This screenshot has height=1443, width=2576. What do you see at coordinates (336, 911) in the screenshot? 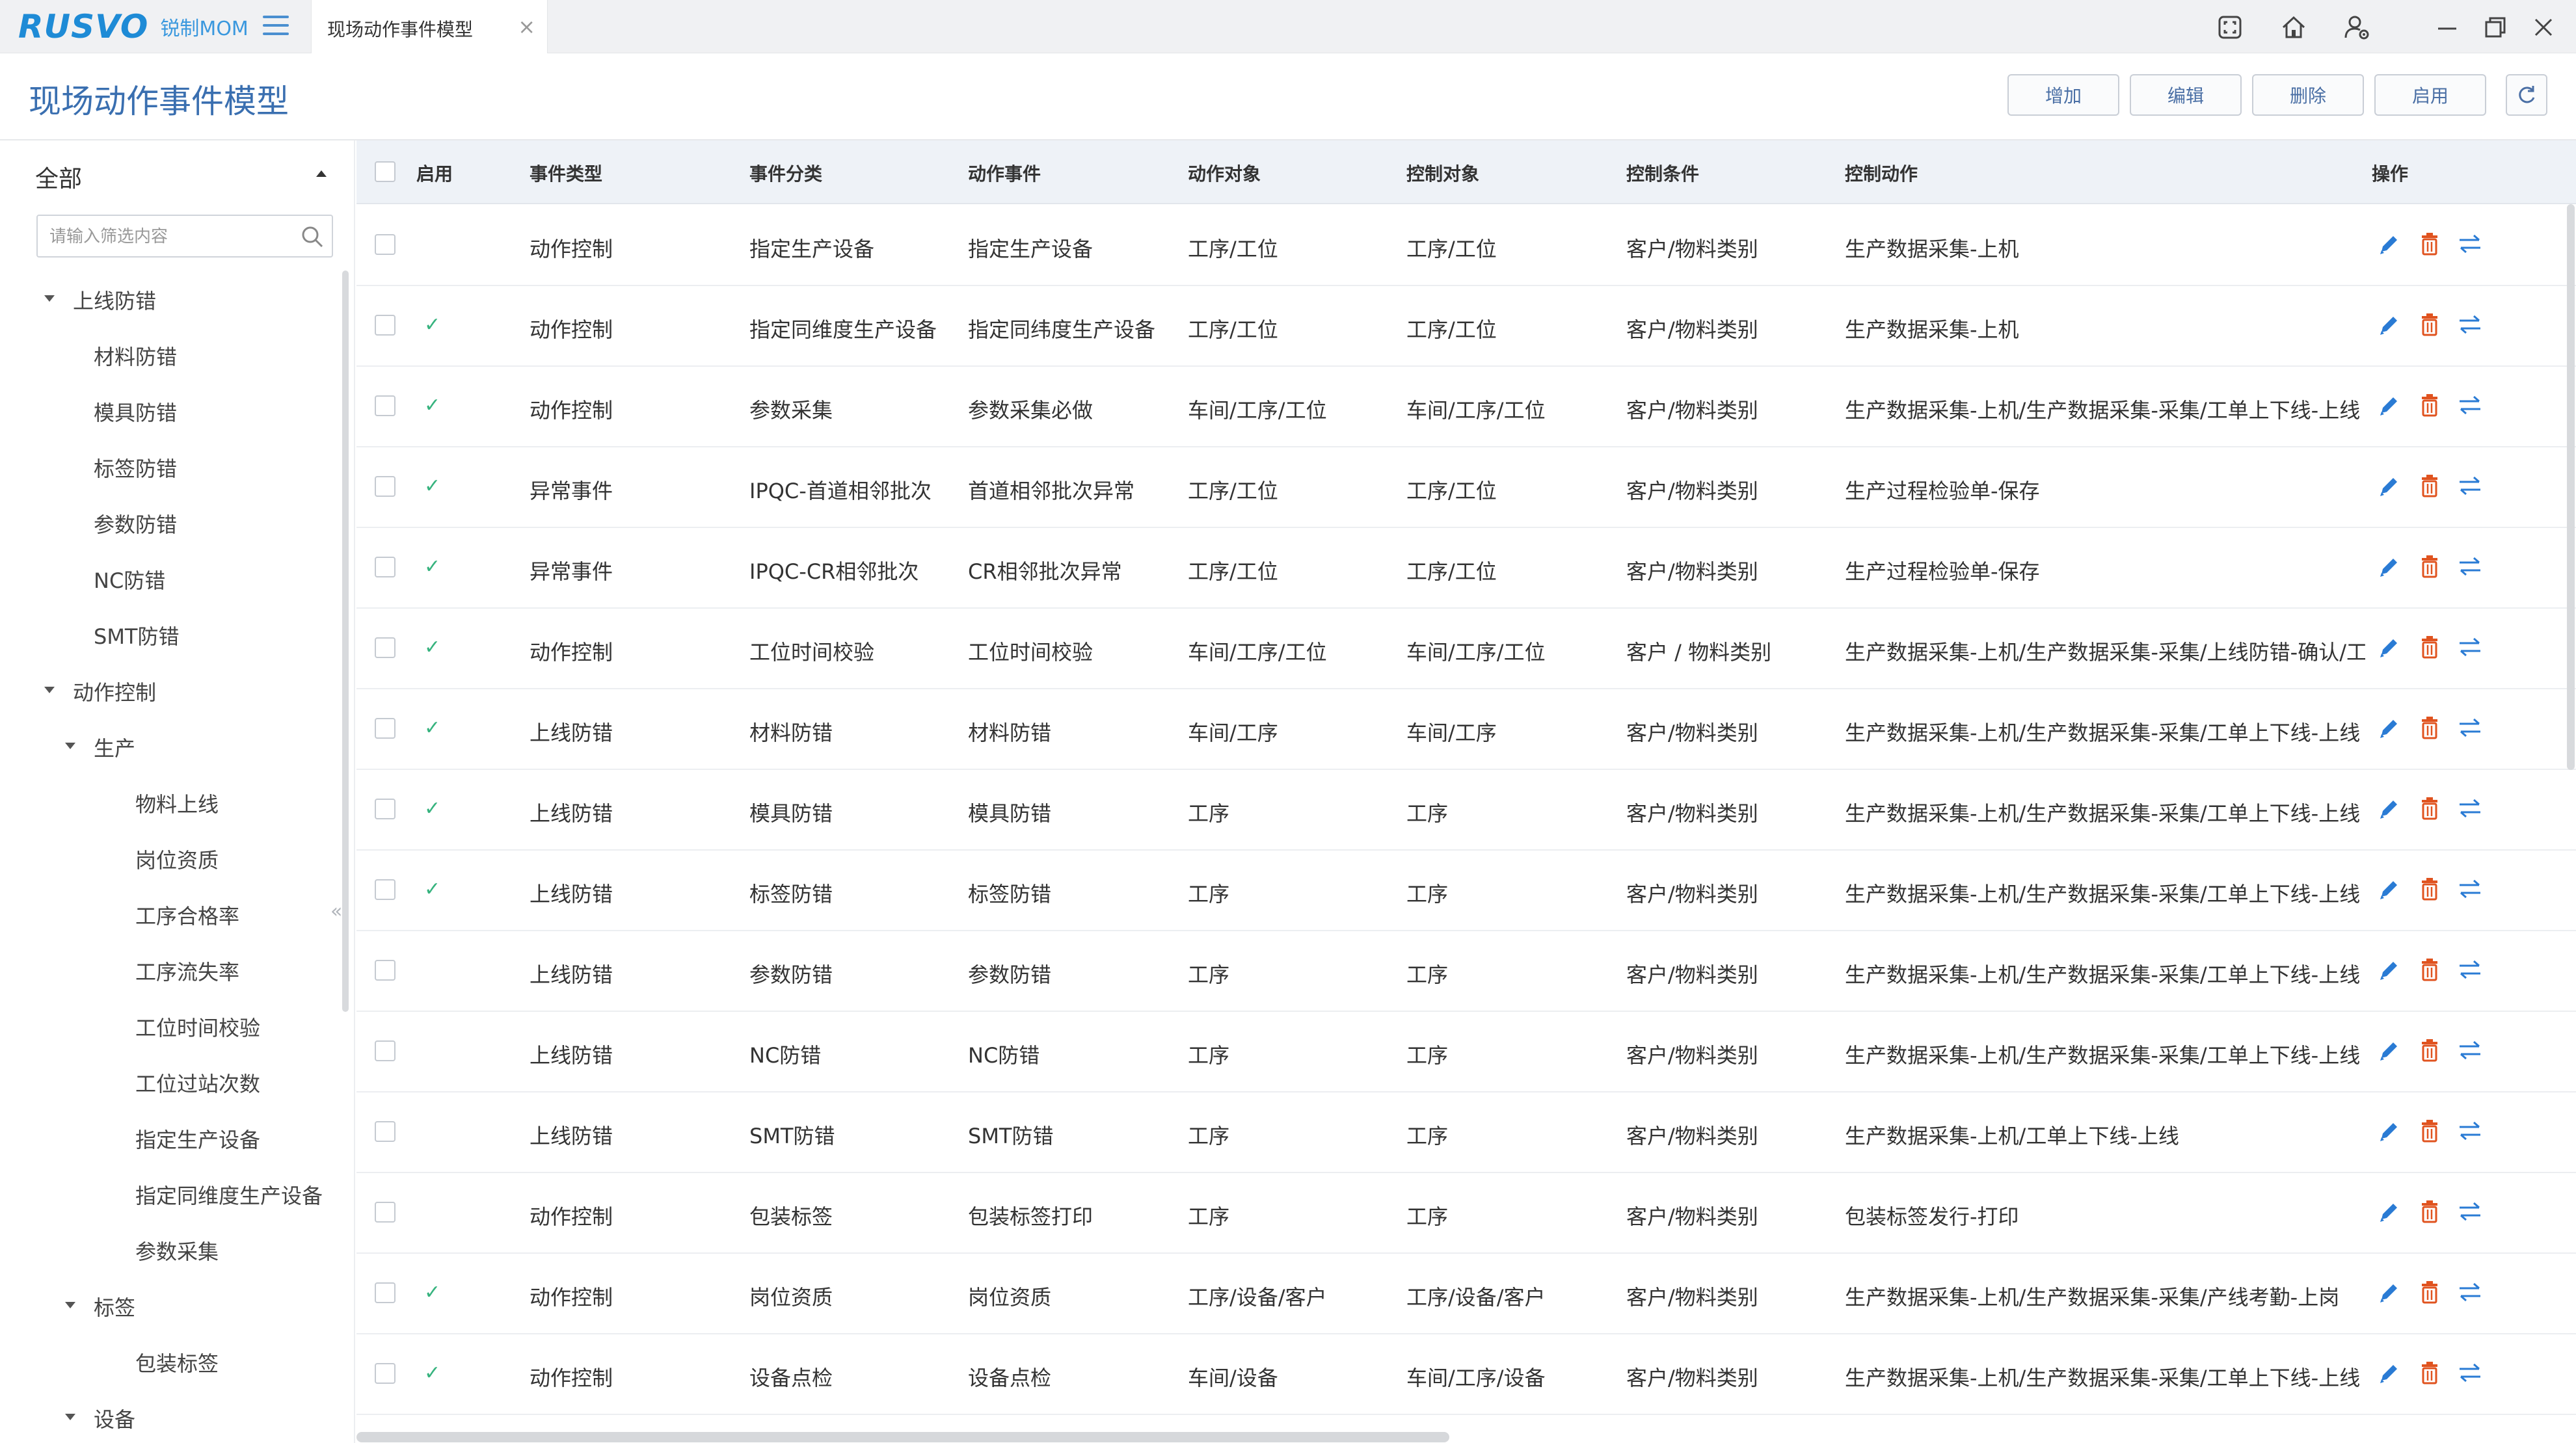
I see `collapse-sidebar-icon: «` at bounding box center [336, 911].